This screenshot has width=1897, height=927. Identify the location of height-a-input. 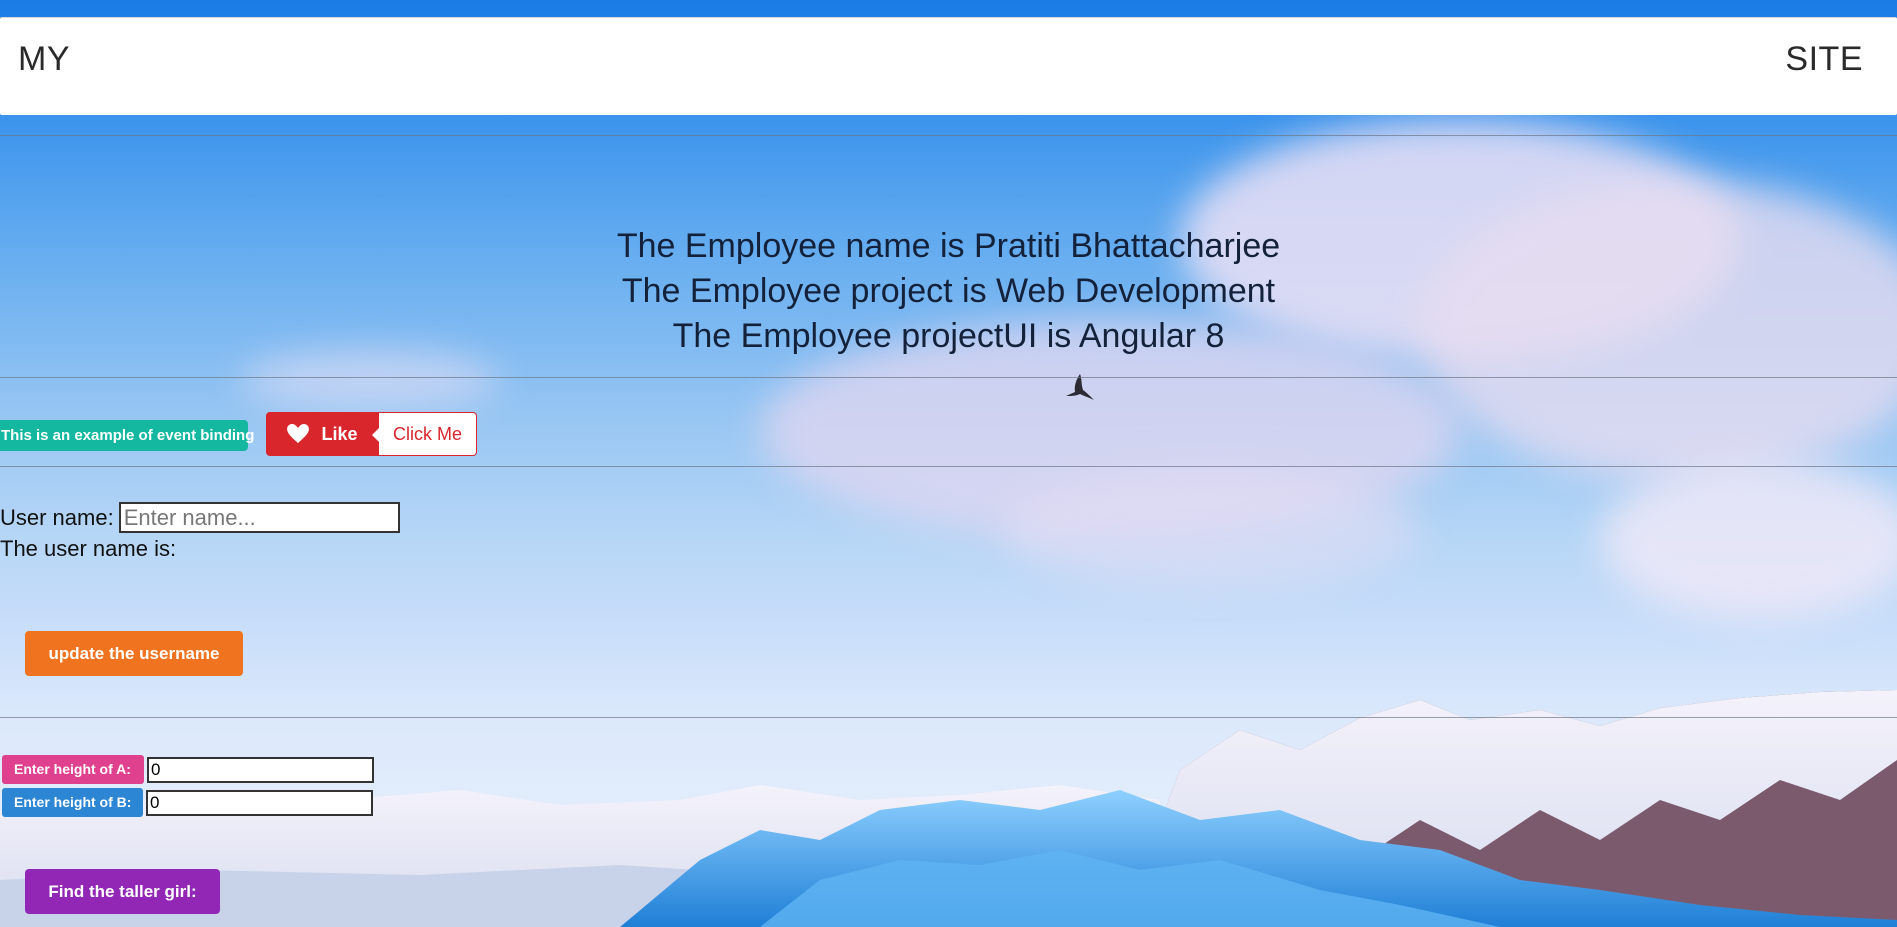
(260, 769).